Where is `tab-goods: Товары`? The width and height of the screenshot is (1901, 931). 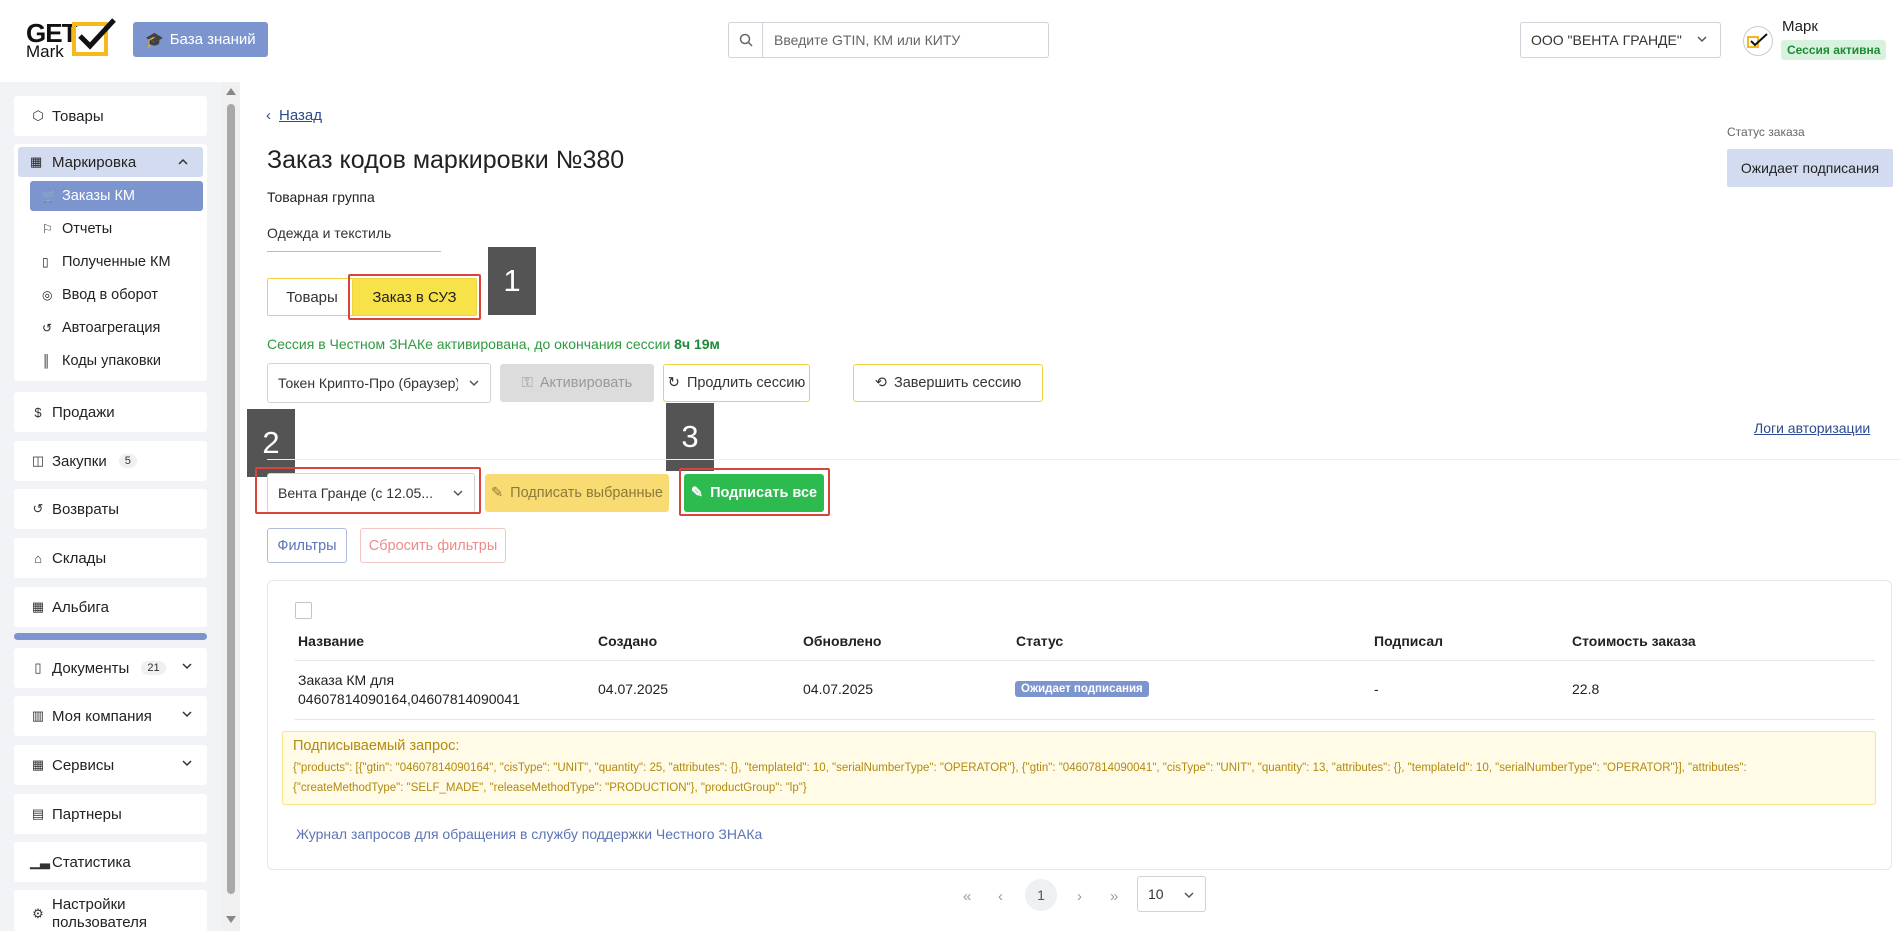
tab-goods: Товары is located at coordinates (312, 297).